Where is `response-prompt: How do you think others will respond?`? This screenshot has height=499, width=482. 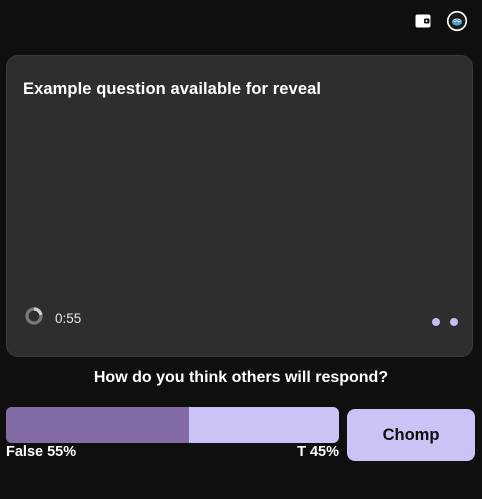
response-prompt: How do you think others will respond? is located at coordinates (241, 377).